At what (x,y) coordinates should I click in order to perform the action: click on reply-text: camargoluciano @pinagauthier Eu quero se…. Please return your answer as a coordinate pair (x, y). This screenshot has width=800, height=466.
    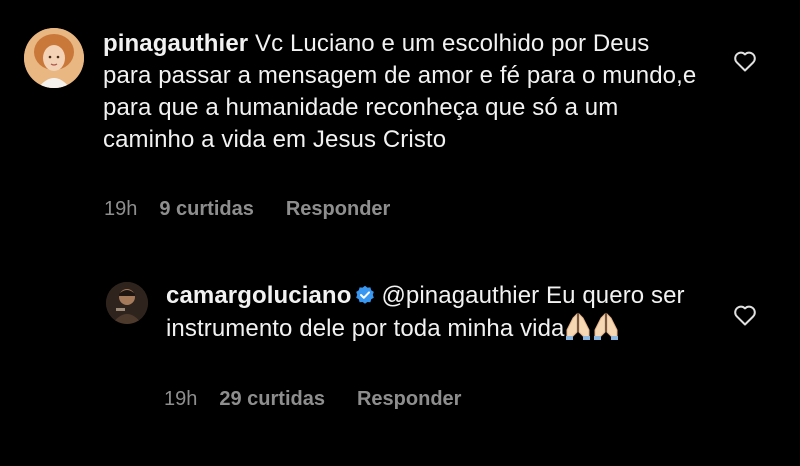
    Looking at the image, I should click on (426, 312).